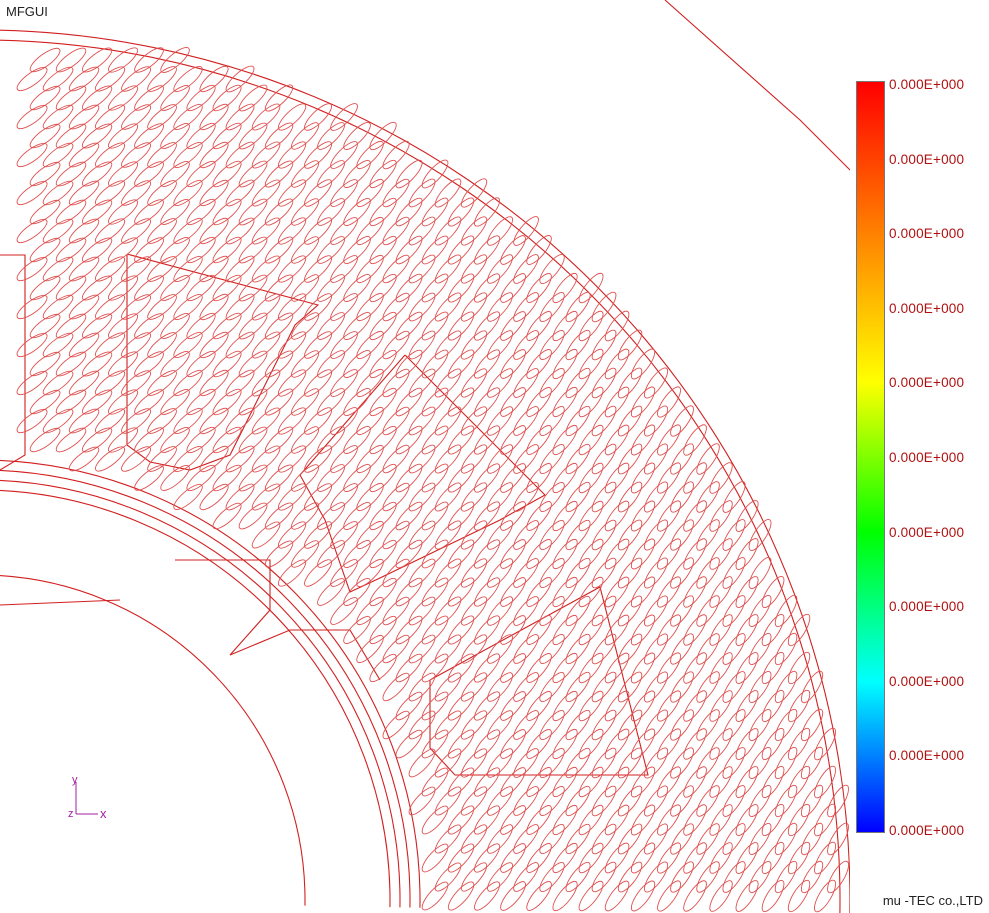 This screenshot has width=989, height=913. What do you see at coordinates (103, 813) in the screenshot?
I see `axis-x-label: x` at bounding box center [103, 813].